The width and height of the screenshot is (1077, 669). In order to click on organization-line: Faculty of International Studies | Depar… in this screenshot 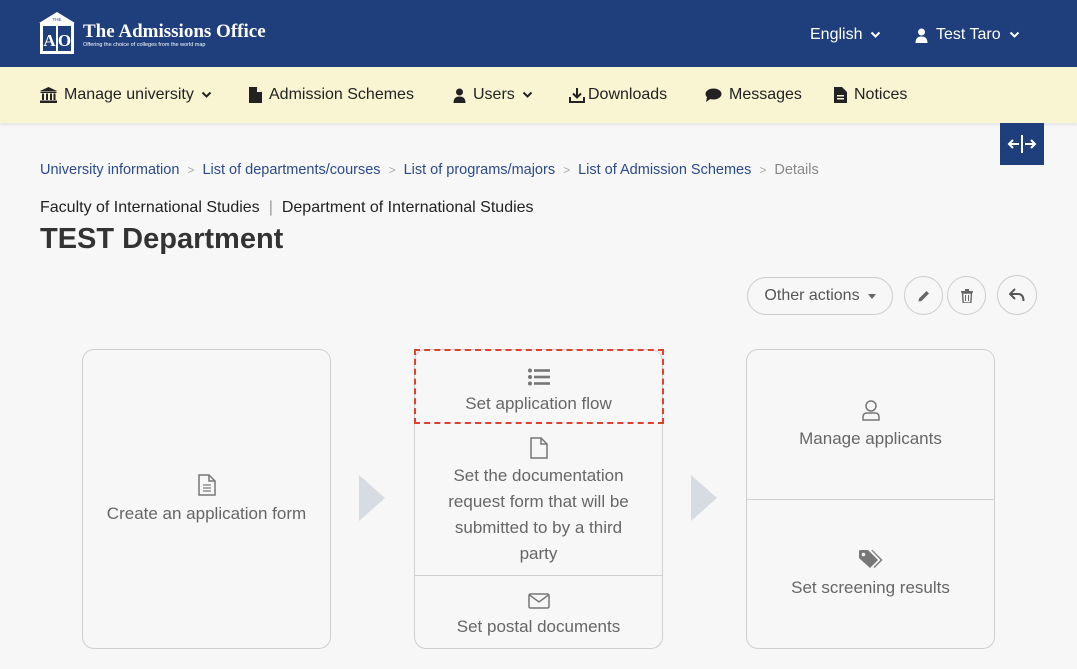, I will do `click(287, 208)`.